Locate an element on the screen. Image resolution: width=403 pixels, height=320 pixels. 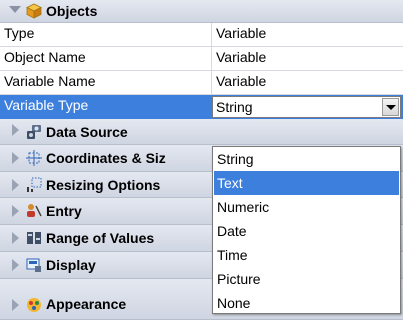
dropdown-option-numeric: Numeric is located at coordinates (306, 207).